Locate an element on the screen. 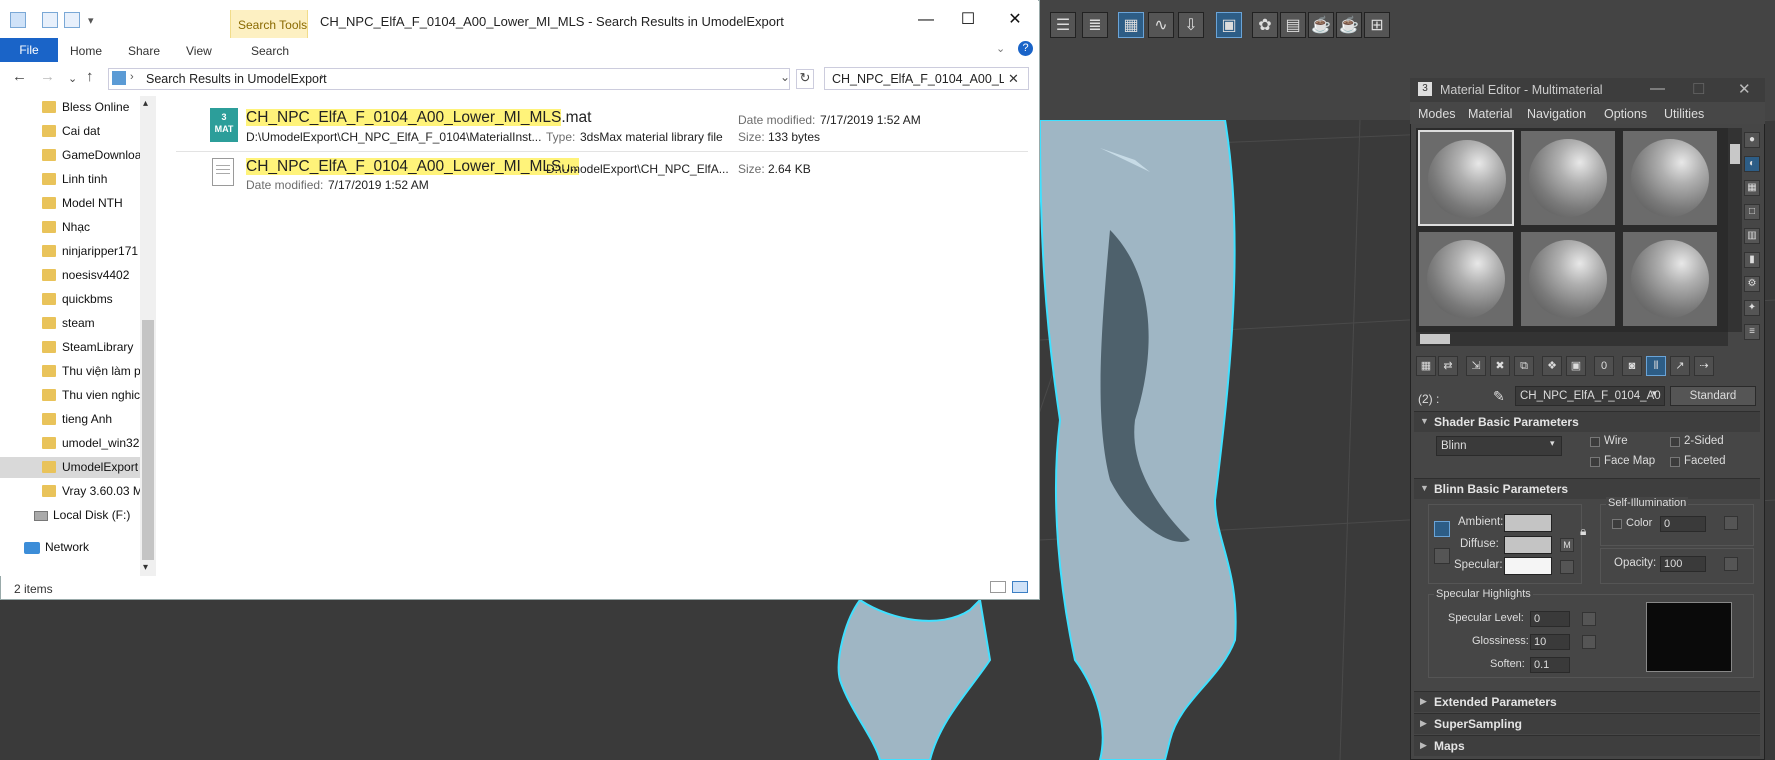 The height and width of the screenshot is (760, 1775). sidebar-item-network: Network is located at coordinates (67, 547).